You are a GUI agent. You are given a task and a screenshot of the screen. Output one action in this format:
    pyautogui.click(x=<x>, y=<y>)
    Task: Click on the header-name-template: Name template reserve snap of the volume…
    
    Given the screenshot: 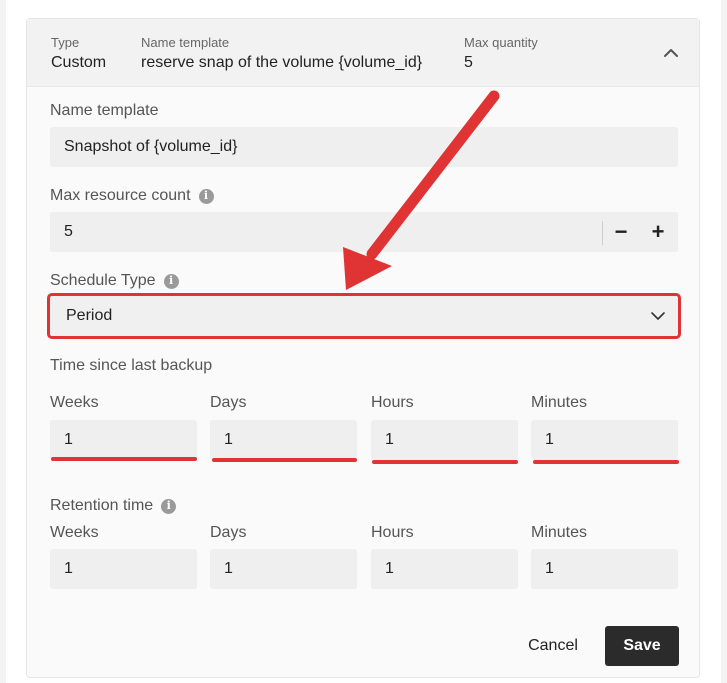 What is the action you would take?
    pyautogui.click(x=281, y=54)
    